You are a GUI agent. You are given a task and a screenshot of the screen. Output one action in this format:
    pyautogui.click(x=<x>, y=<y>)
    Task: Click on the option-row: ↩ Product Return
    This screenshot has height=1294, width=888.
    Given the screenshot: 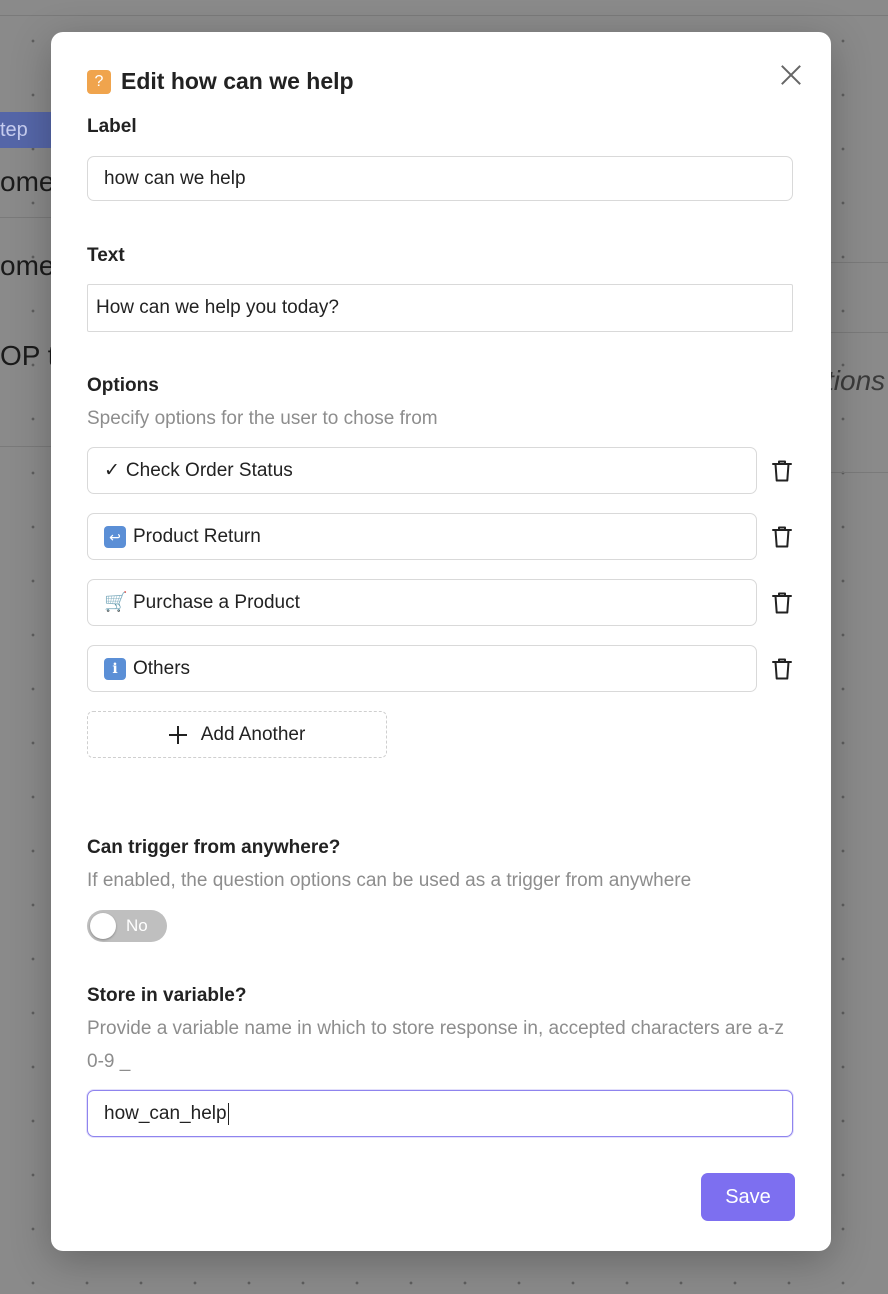 What is the action you would take?
    pyautogui.click(x=440, y=536)
    